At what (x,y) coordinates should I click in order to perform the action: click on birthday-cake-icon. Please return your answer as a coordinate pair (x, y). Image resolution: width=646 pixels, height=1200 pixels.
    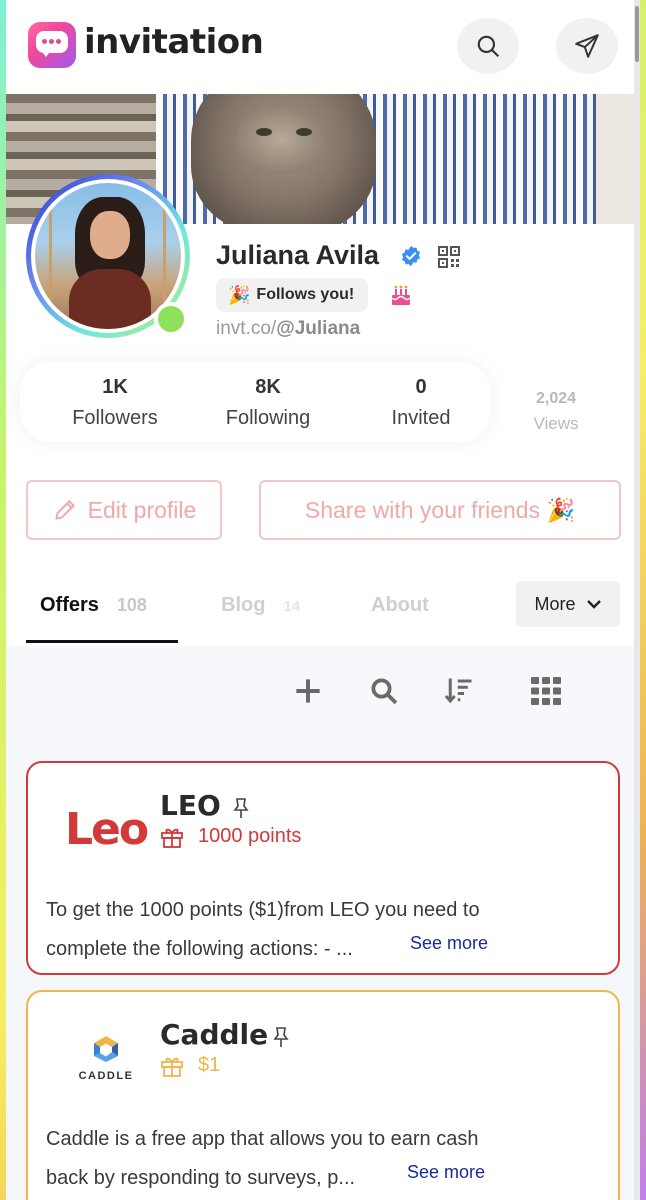
    Looking at the image, I should click on (401, 295).